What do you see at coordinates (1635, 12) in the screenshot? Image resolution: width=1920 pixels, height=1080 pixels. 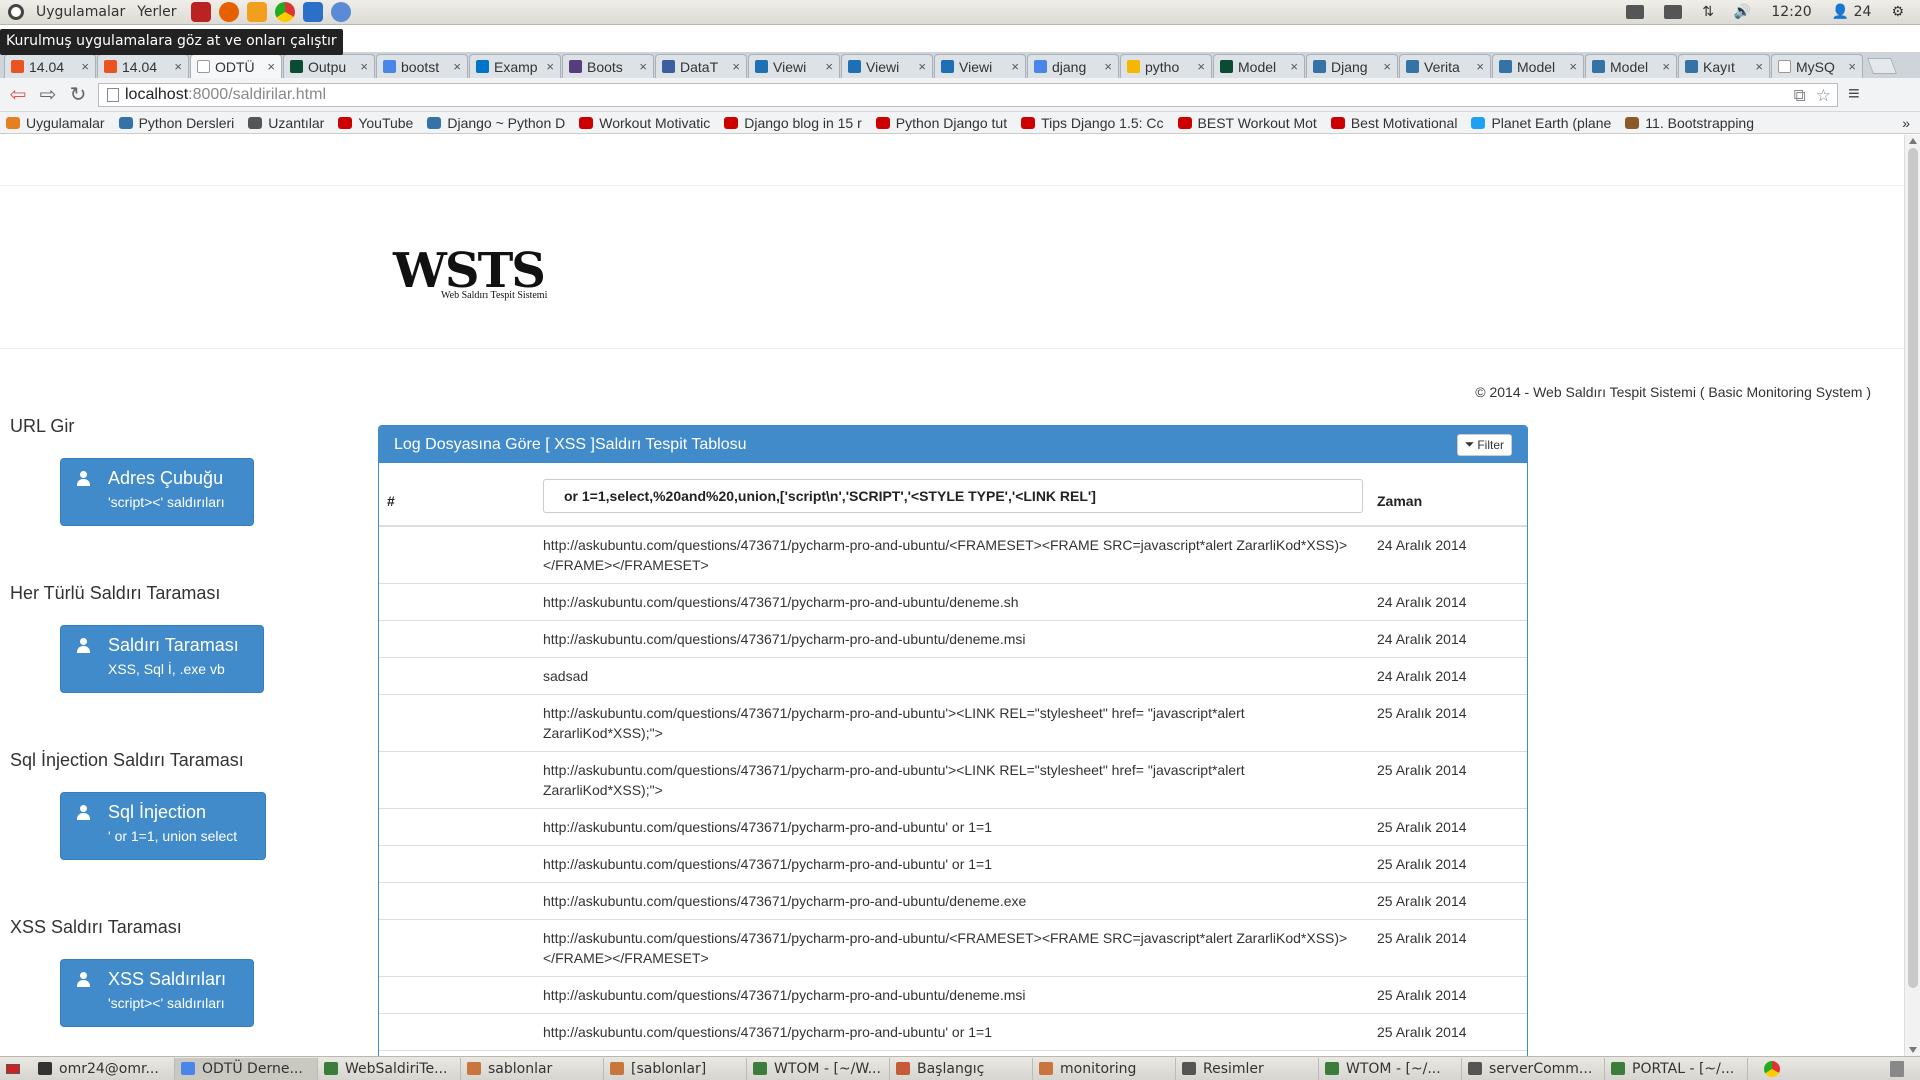 I see `mail-icon` at bounding box center [1635, 12].